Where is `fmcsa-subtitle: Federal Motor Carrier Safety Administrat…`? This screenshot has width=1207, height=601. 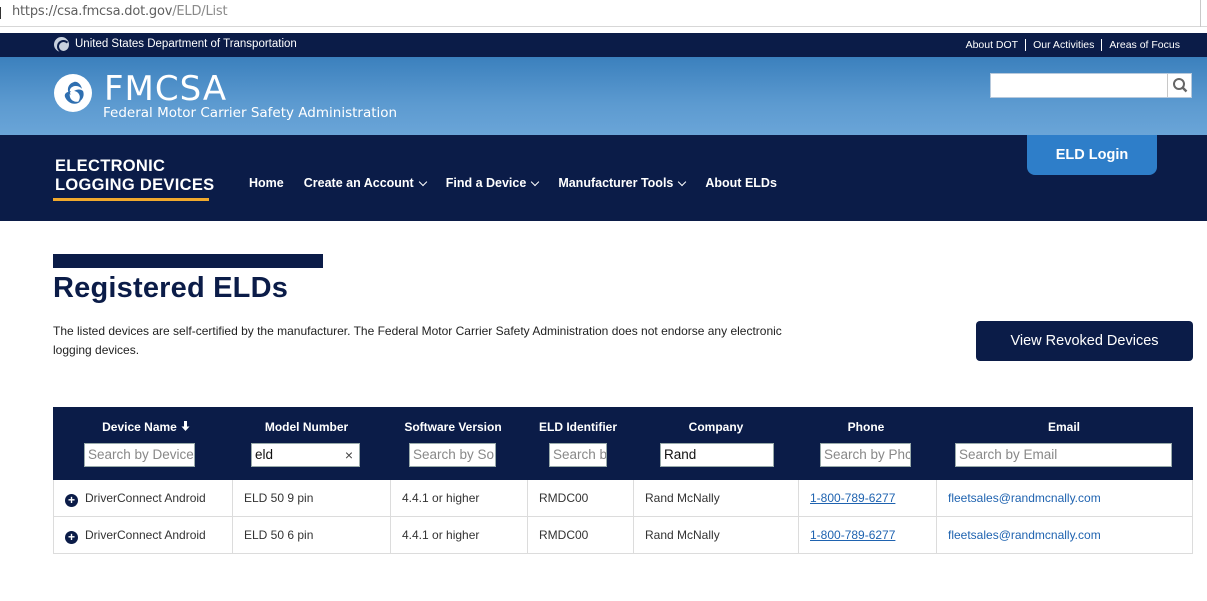
fmcsa-subtitle: Federal Motor Carrier Safety Administrat… is located at coordinates (250, 113).